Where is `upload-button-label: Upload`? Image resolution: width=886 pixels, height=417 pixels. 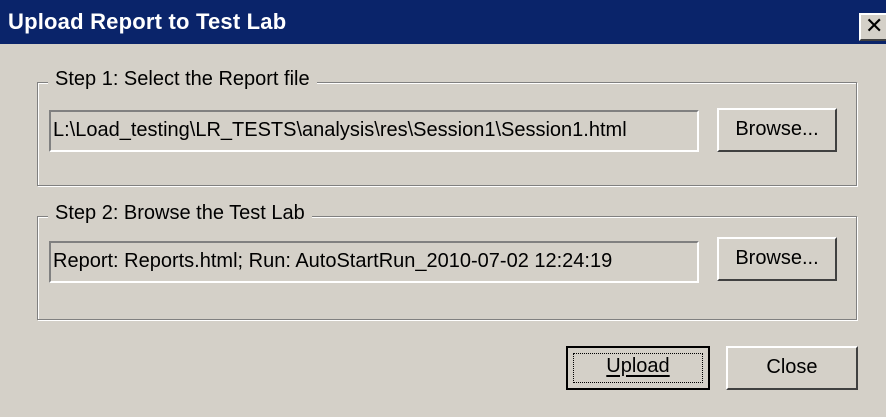
upload-button-label: Upload is located at coordinates (638, 366).